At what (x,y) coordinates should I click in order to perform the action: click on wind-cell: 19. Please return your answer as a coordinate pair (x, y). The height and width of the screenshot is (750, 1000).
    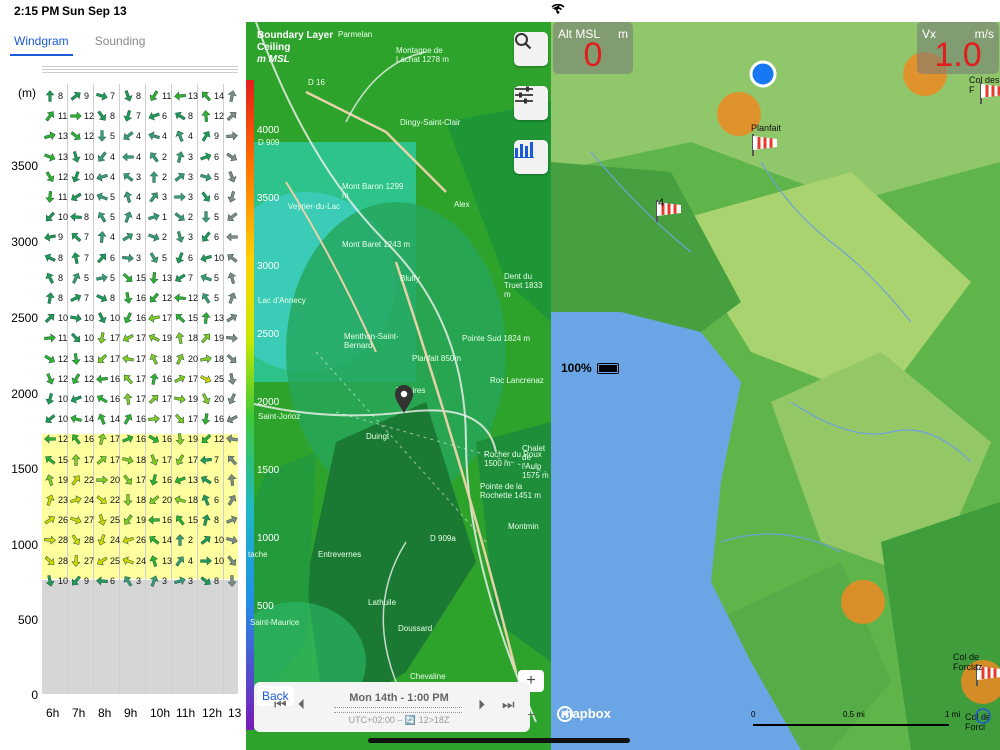
    Looking at the image, I should click on (186, 399).